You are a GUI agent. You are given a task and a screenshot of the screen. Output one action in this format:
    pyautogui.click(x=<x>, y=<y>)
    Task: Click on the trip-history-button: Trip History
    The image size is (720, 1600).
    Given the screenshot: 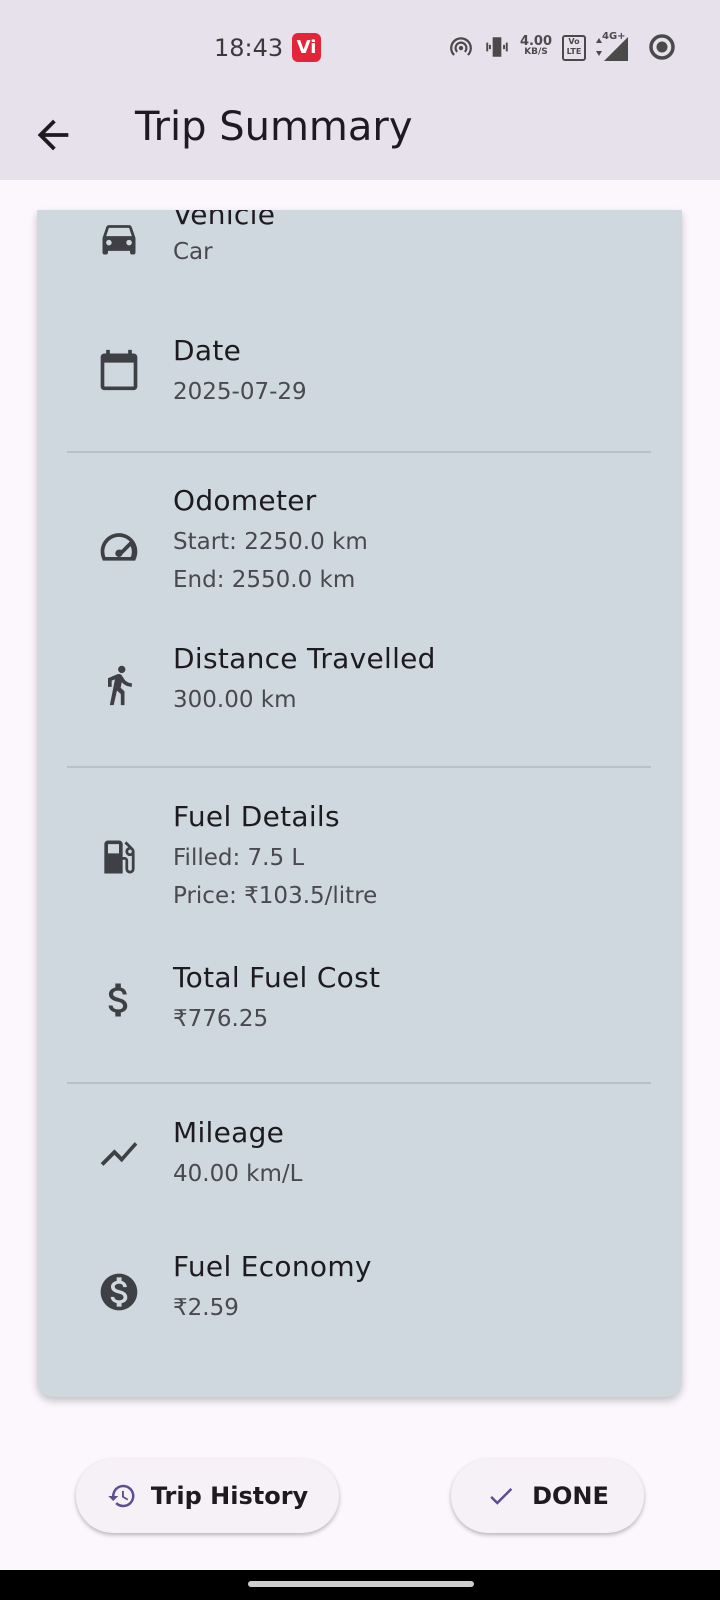 What is the action you would take?
    pyautogui.click(x=207, y=1496)
    